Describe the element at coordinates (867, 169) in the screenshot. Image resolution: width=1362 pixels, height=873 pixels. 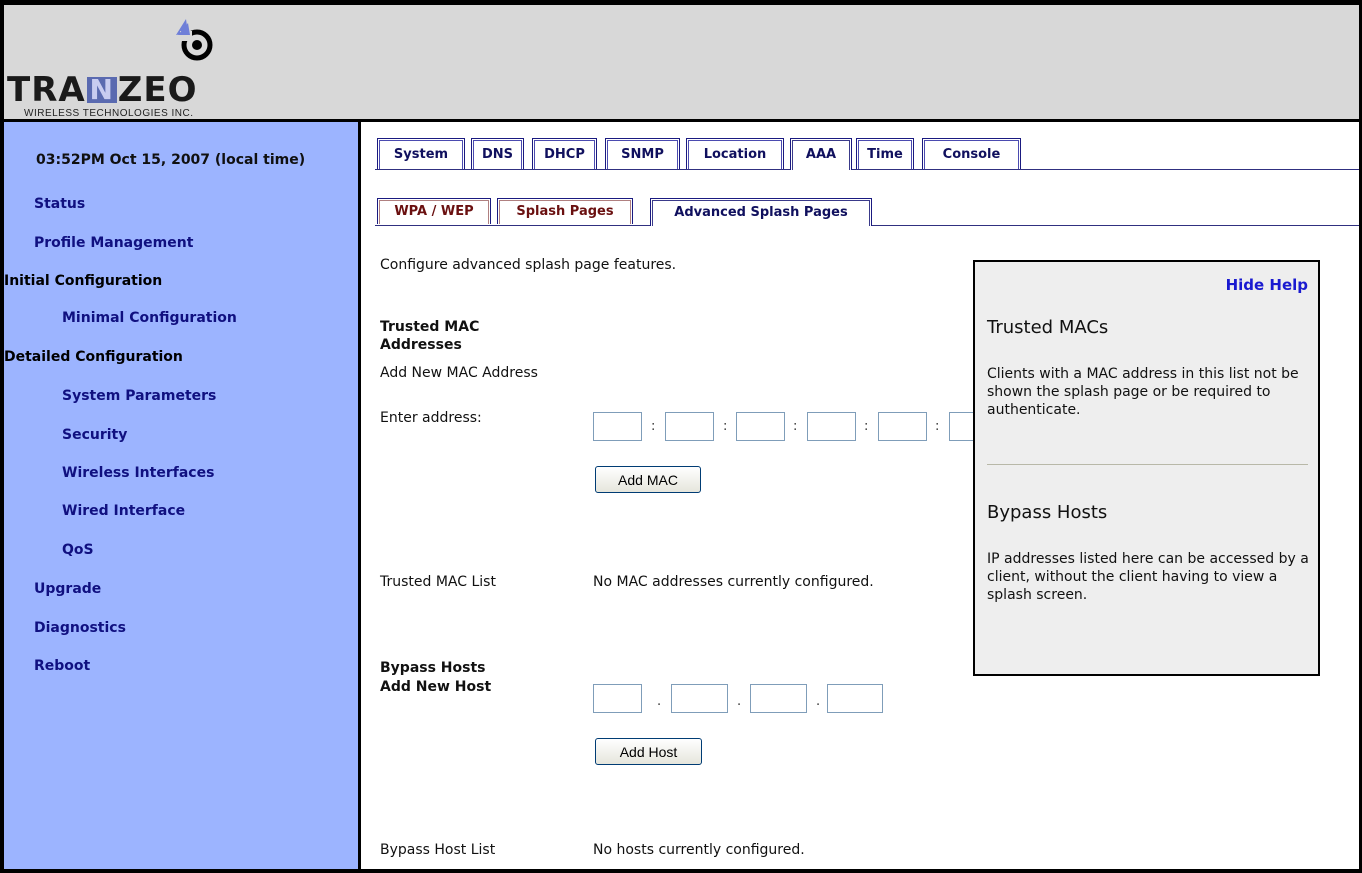
I see `main-tab-baseline` at that location.